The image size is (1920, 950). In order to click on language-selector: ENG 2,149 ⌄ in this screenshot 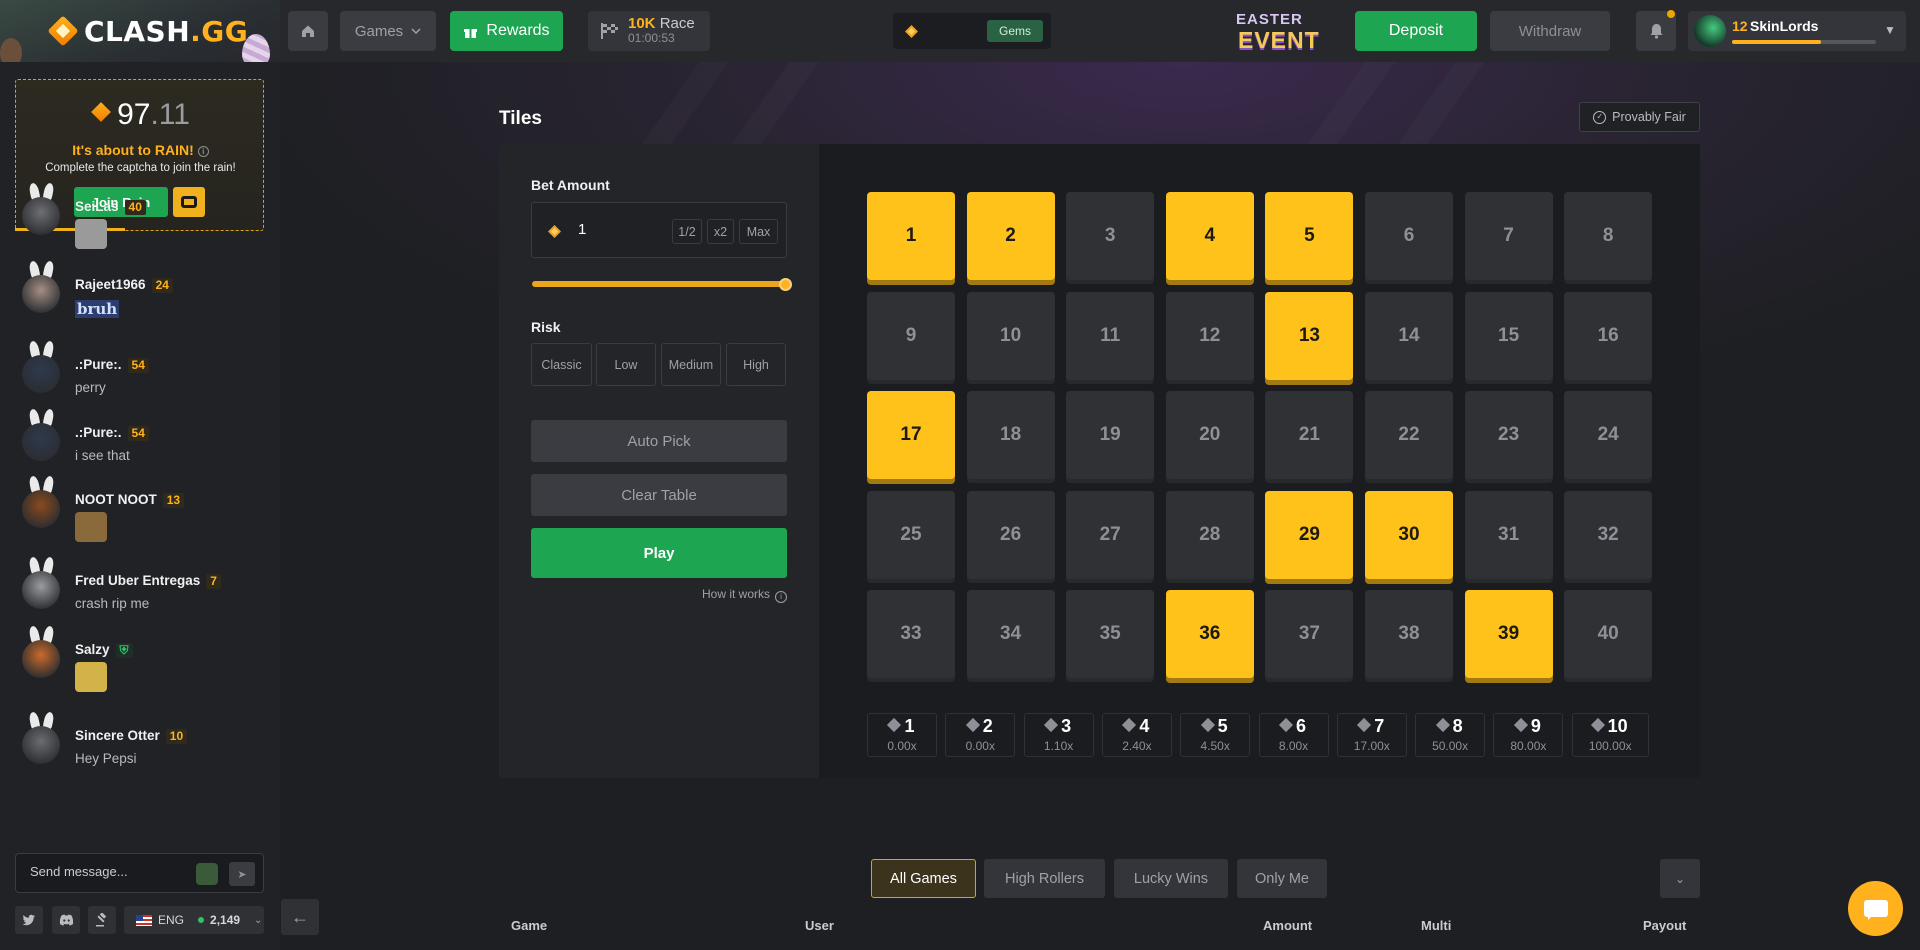, I will do `click(194, 920)`.